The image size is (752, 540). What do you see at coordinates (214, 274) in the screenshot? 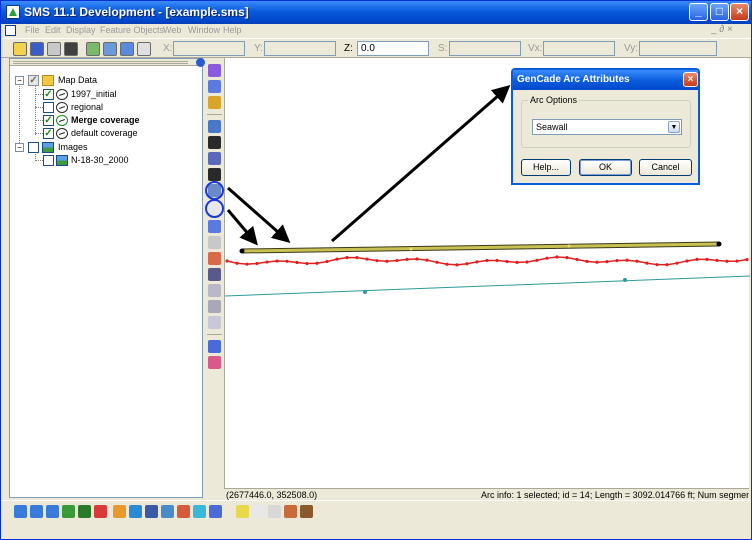
I see `ruler-icon` at bounding box center [214, 274].